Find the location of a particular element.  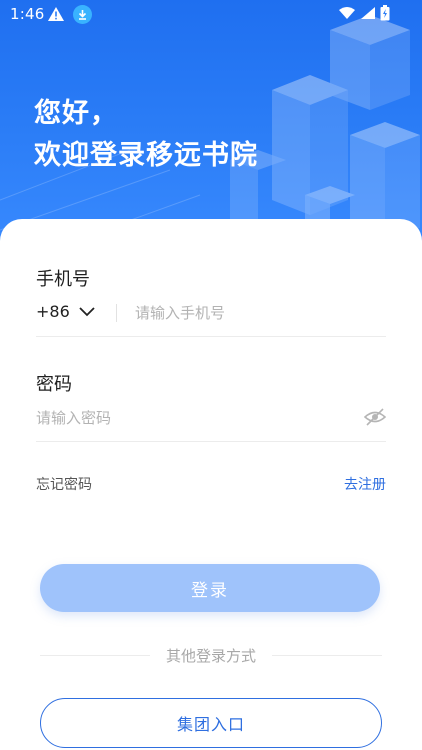

welcome-greeting: 您好， 欢迎登录移远书院 is located at coordinates (146, 135).